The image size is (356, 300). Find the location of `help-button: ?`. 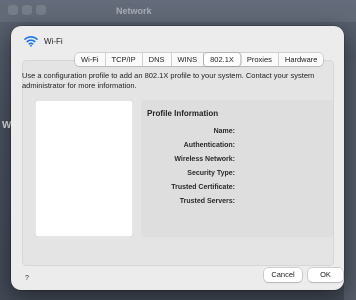

help-button: ? is located at coordinates (27, 279).